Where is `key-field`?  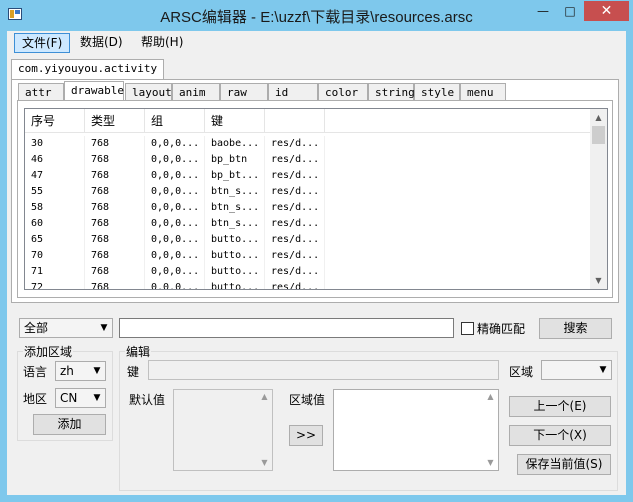 key-field is located at coordinates (323, 370).